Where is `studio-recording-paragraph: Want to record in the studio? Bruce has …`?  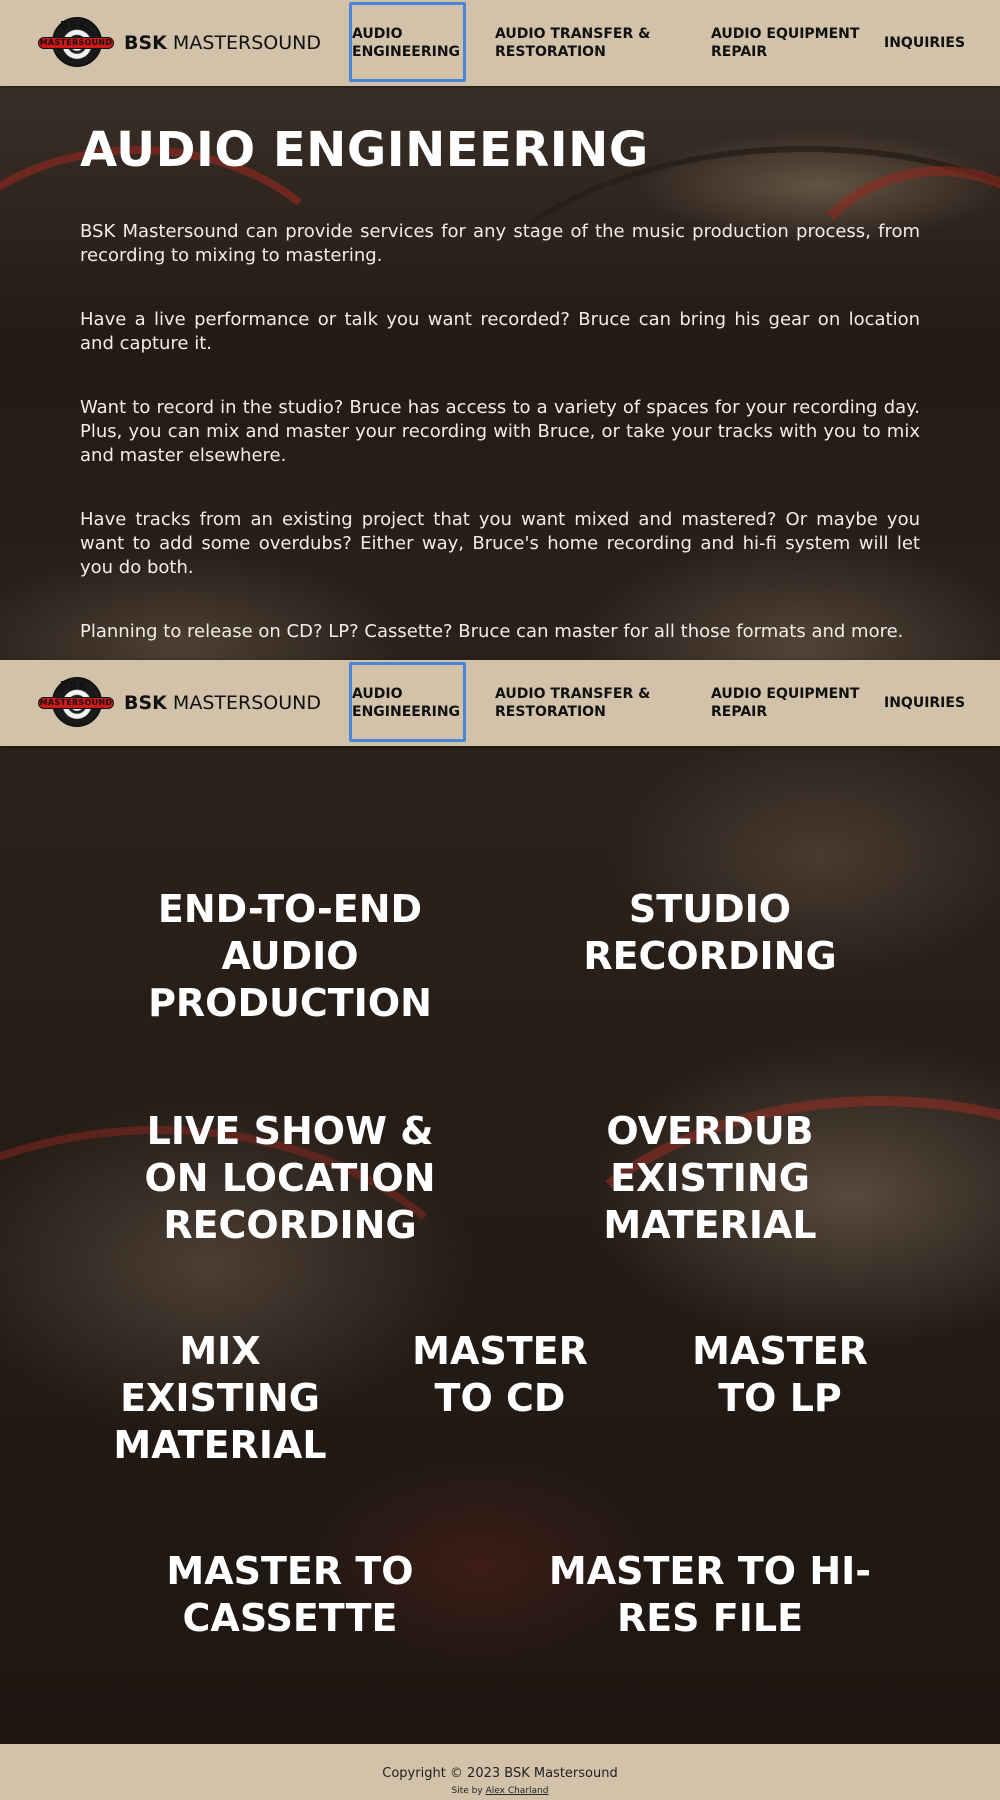 studio-recording-paragraph: Want to record in the studio? Bruce has … is located at coordinates (500, 431).